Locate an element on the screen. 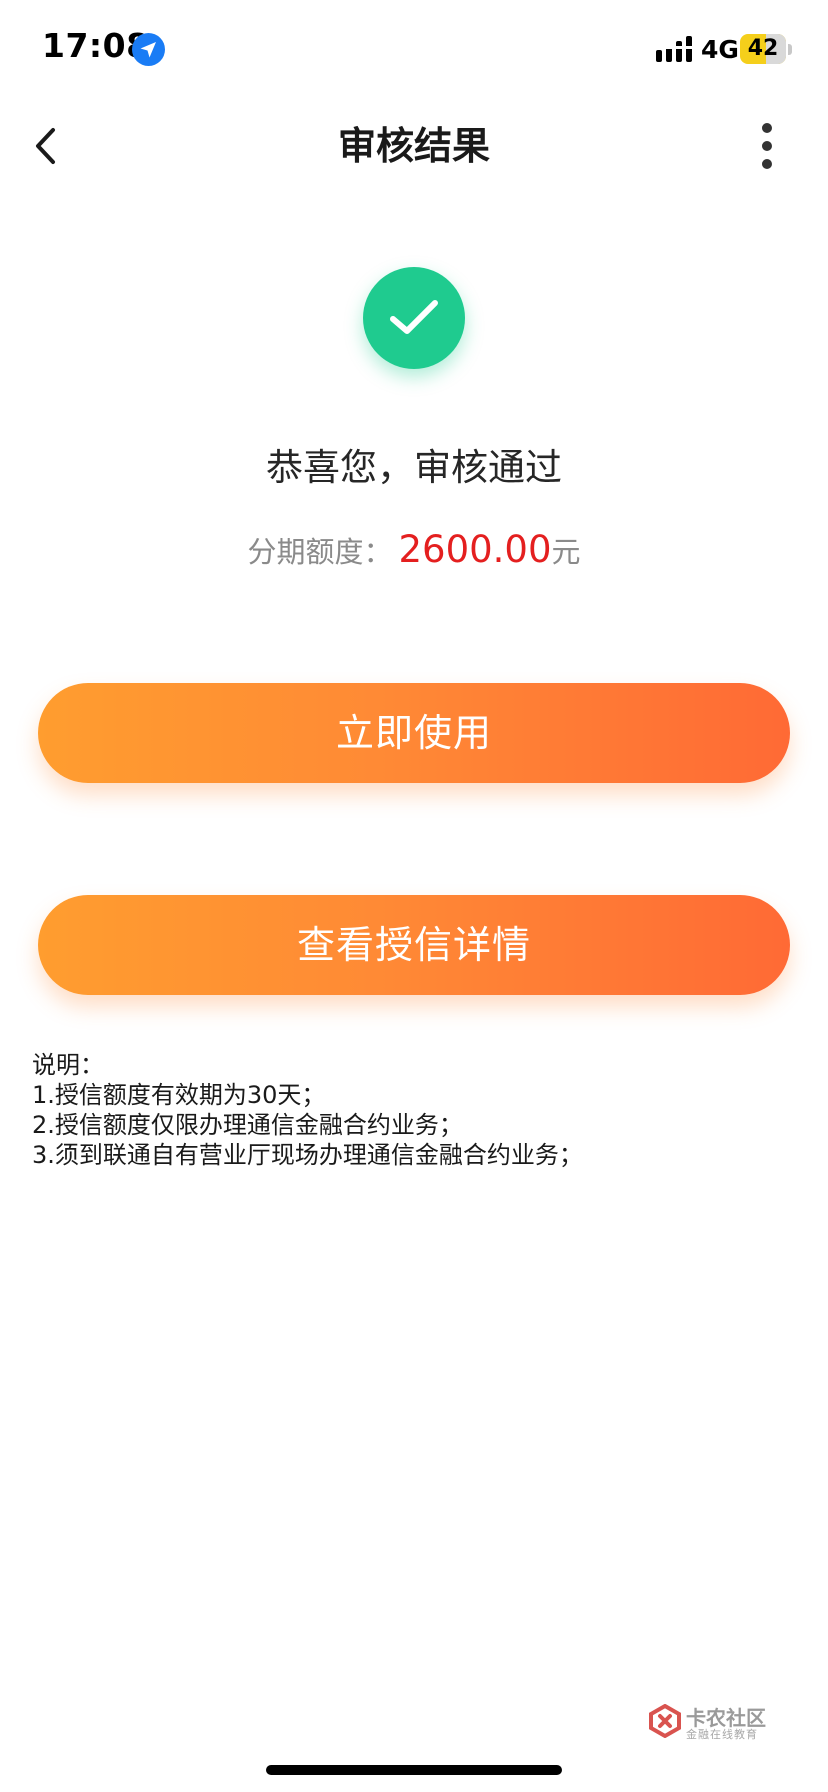 Image resolution: width=828 pixels, height=1792 pixels. kanong-logo-icon is located at coordinates (665, 1721).